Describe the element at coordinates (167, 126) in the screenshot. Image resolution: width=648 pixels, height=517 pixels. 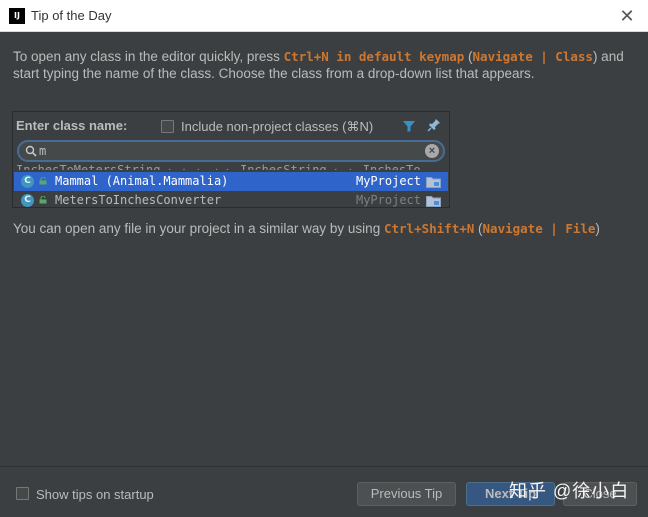
I see `include-non-project-checkbox` at that location.